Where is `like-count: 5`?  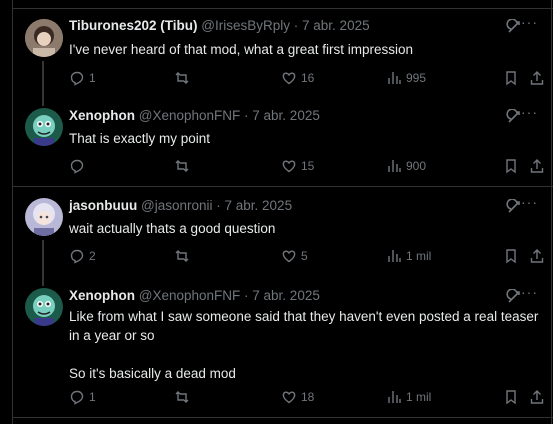
like-count: 5 is located at coordinates (304, 256).